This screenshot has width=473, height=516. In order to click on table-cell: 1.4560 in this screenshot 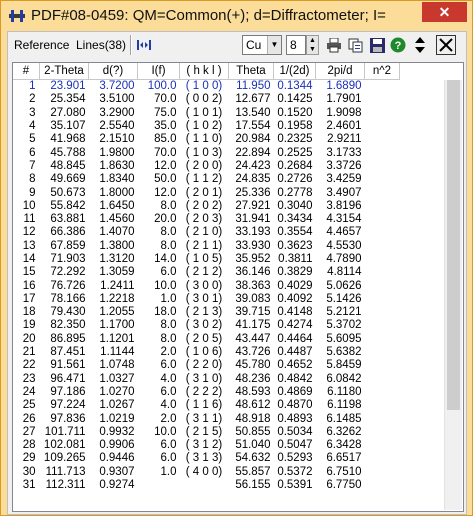, I will do `click(117, 219)`.